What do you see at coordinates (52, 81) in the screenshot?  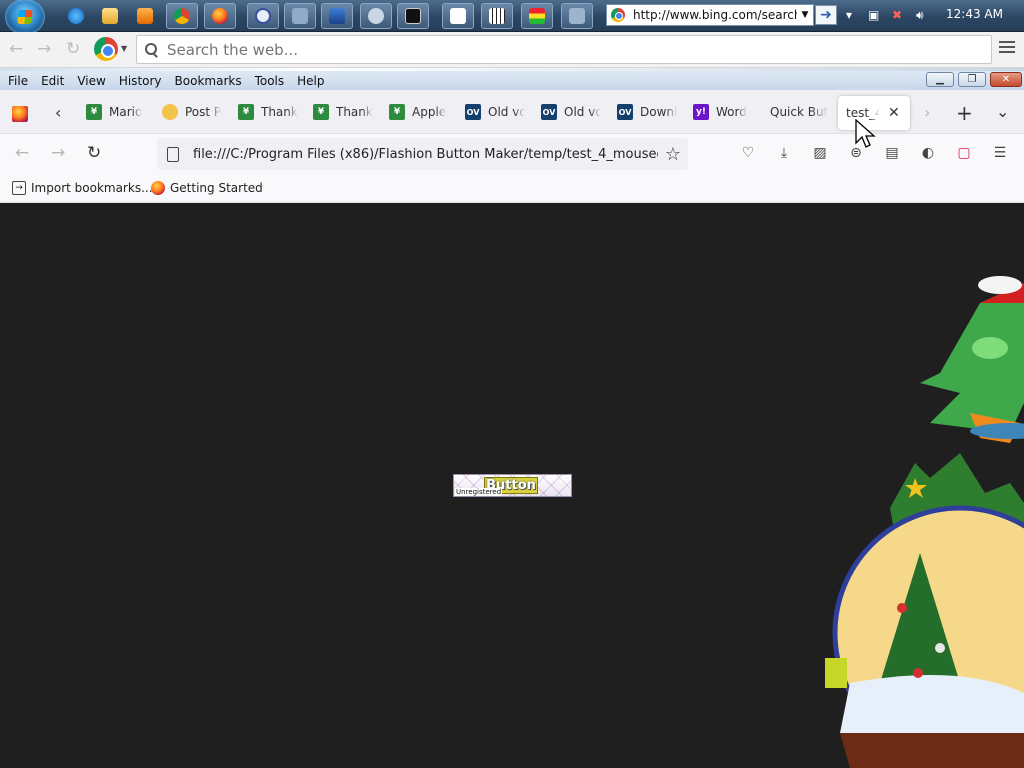 I see `menu-edit: Edit` at bounding box center [52, 81].